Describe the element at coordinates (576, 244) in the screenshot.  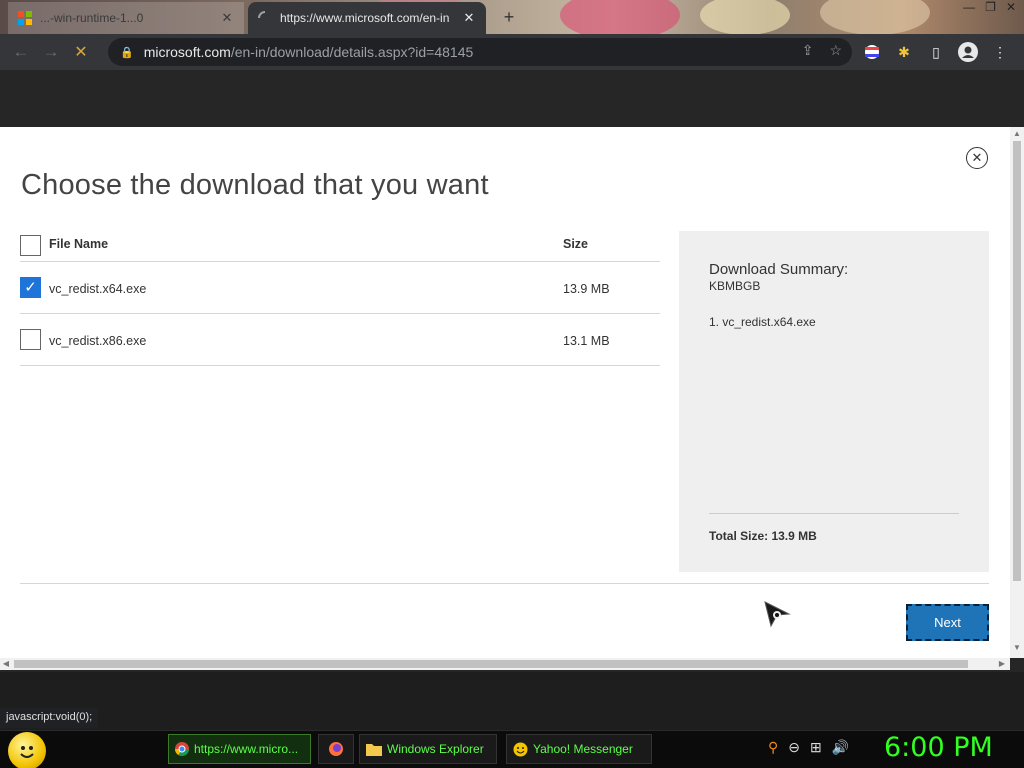
I see `column-header-size: Size` at that location.